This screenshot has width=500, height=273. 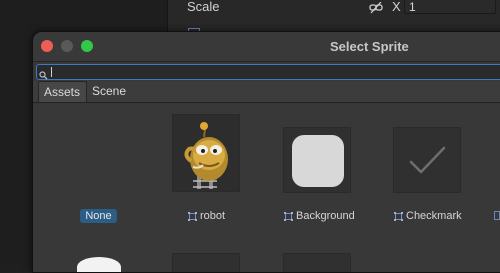 I want to click on minimize-button, so click(x=67, y=46).